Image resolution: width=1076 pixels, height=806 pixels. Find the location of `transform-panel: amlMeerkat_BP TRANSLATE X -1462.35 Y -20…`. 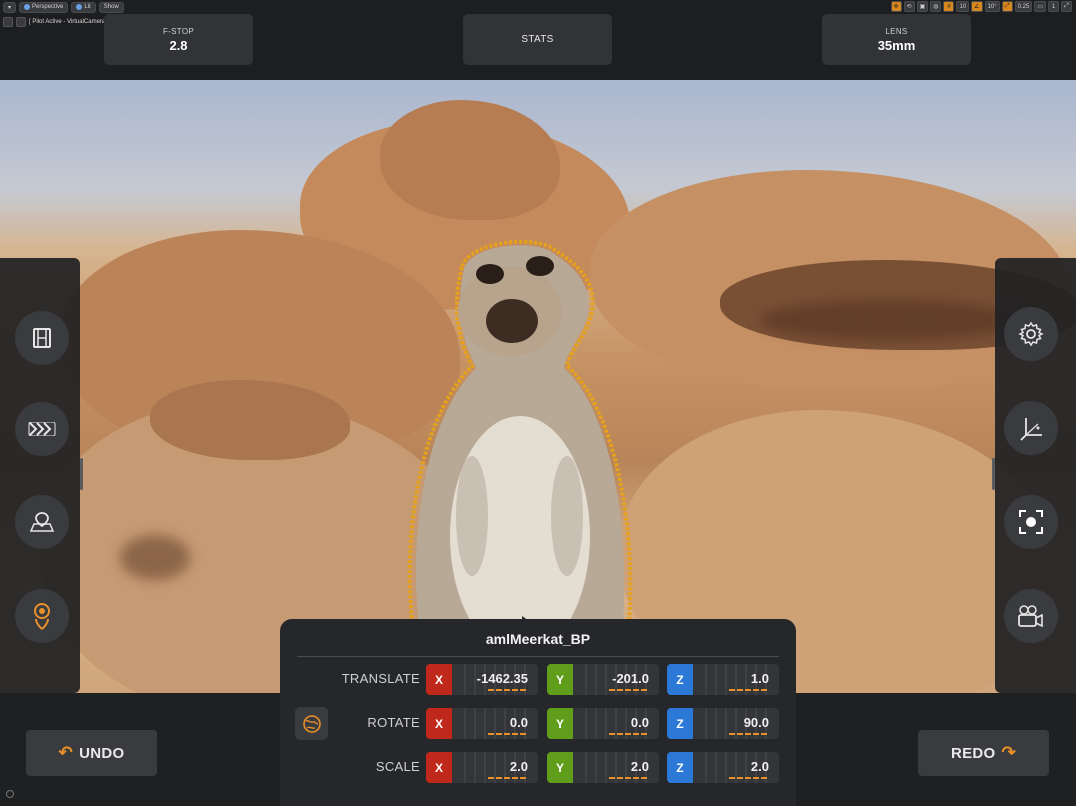

transform-panel: amlMeerkat_BP TRANSLATE X -1462.35 Y -20… is located at coordinates (538, 712).